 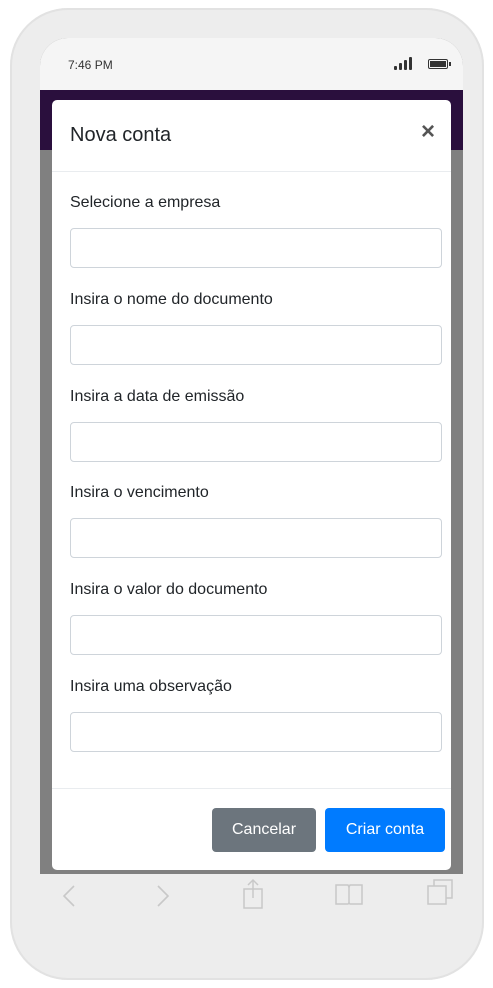 I want to click on status-time: 7:46 PM, so click(x=90, y=65).